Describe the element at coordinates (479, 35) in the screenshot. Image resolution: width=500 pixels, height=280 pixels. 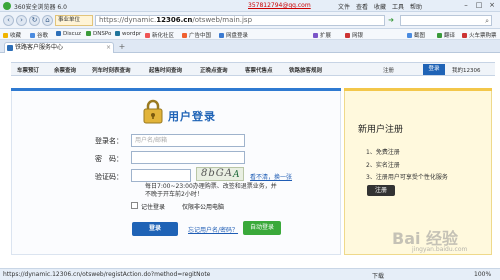
I see `bookmark-train-tickets: 火车票购票` at that location.